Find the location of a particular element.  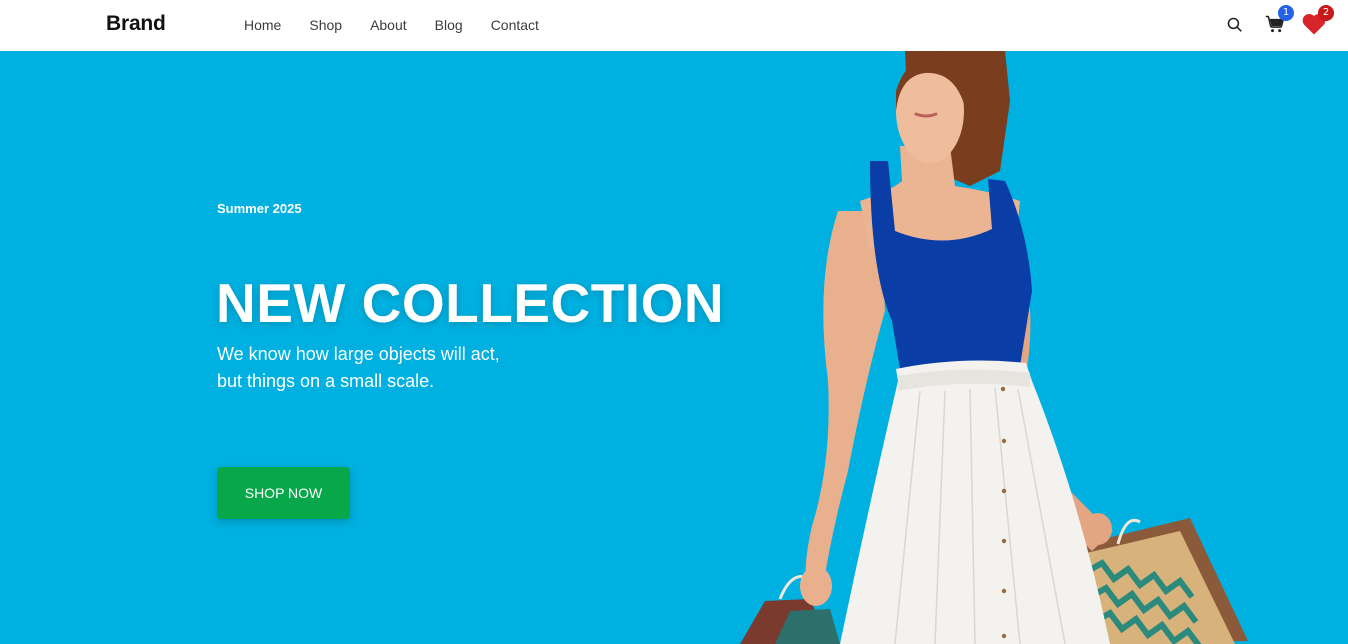

nav-about: About is located at coordinates (388, 25).